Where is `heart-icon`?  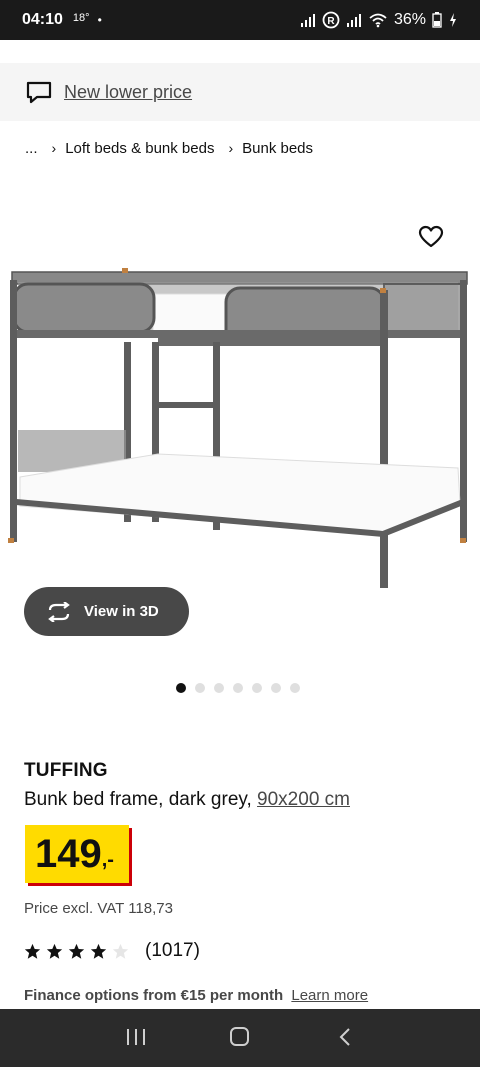
heart-icon is located at coordinates (431, 237).